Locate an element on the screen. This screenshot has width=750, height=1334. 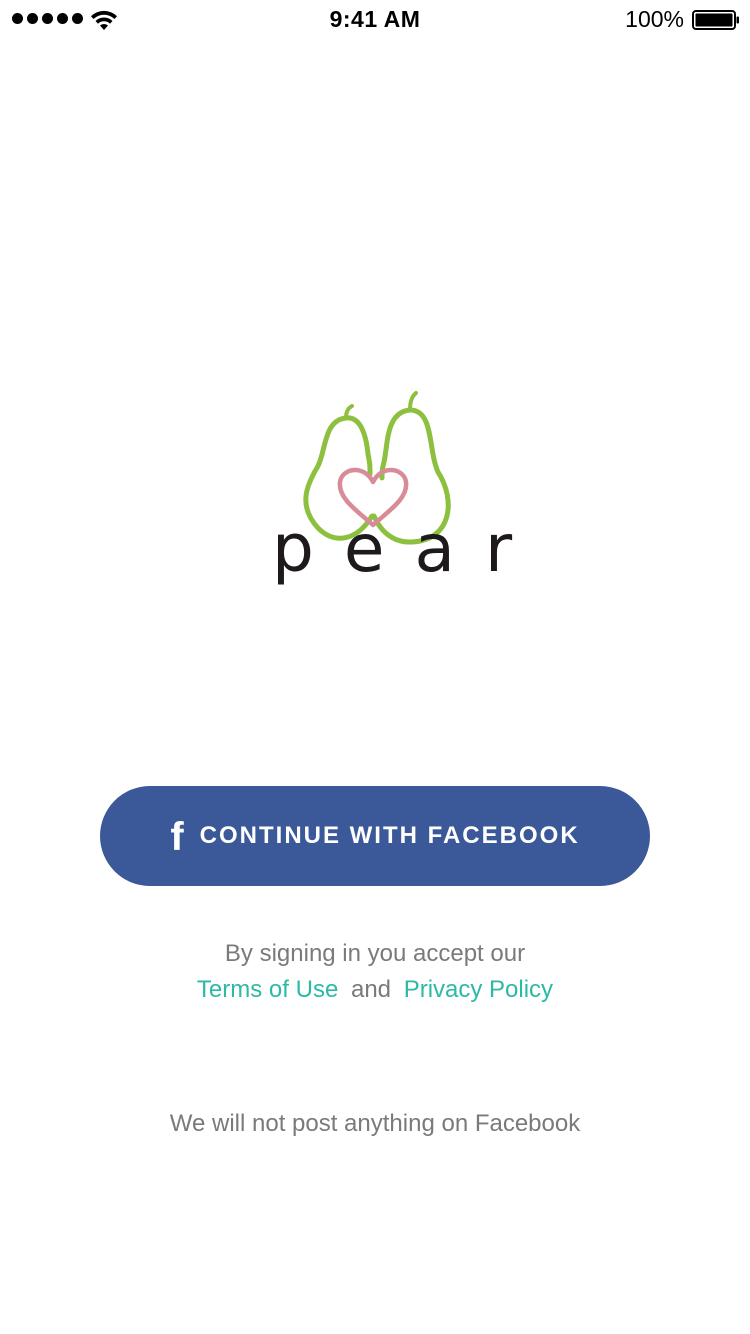
battery-percent: 100% is located at coordinates (654, 19).